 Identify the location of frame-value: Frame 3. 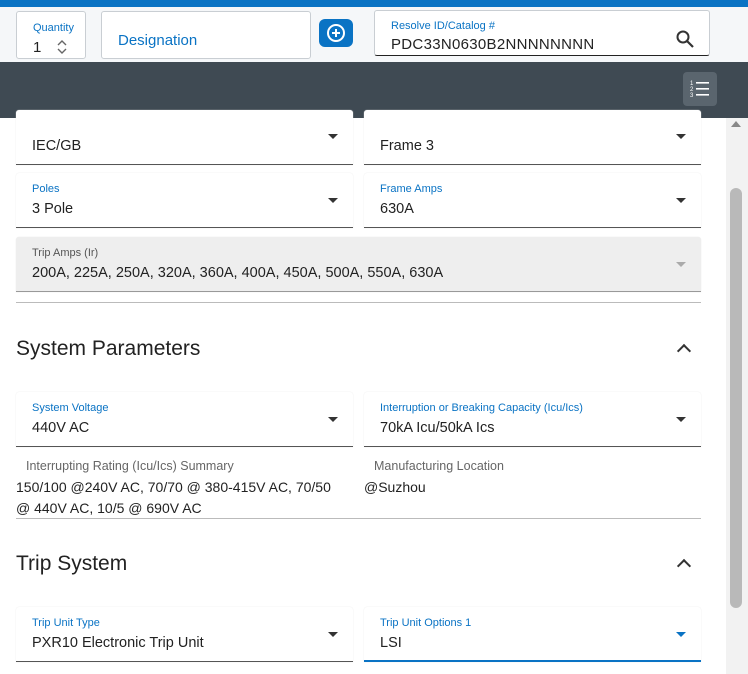
(407, 146).